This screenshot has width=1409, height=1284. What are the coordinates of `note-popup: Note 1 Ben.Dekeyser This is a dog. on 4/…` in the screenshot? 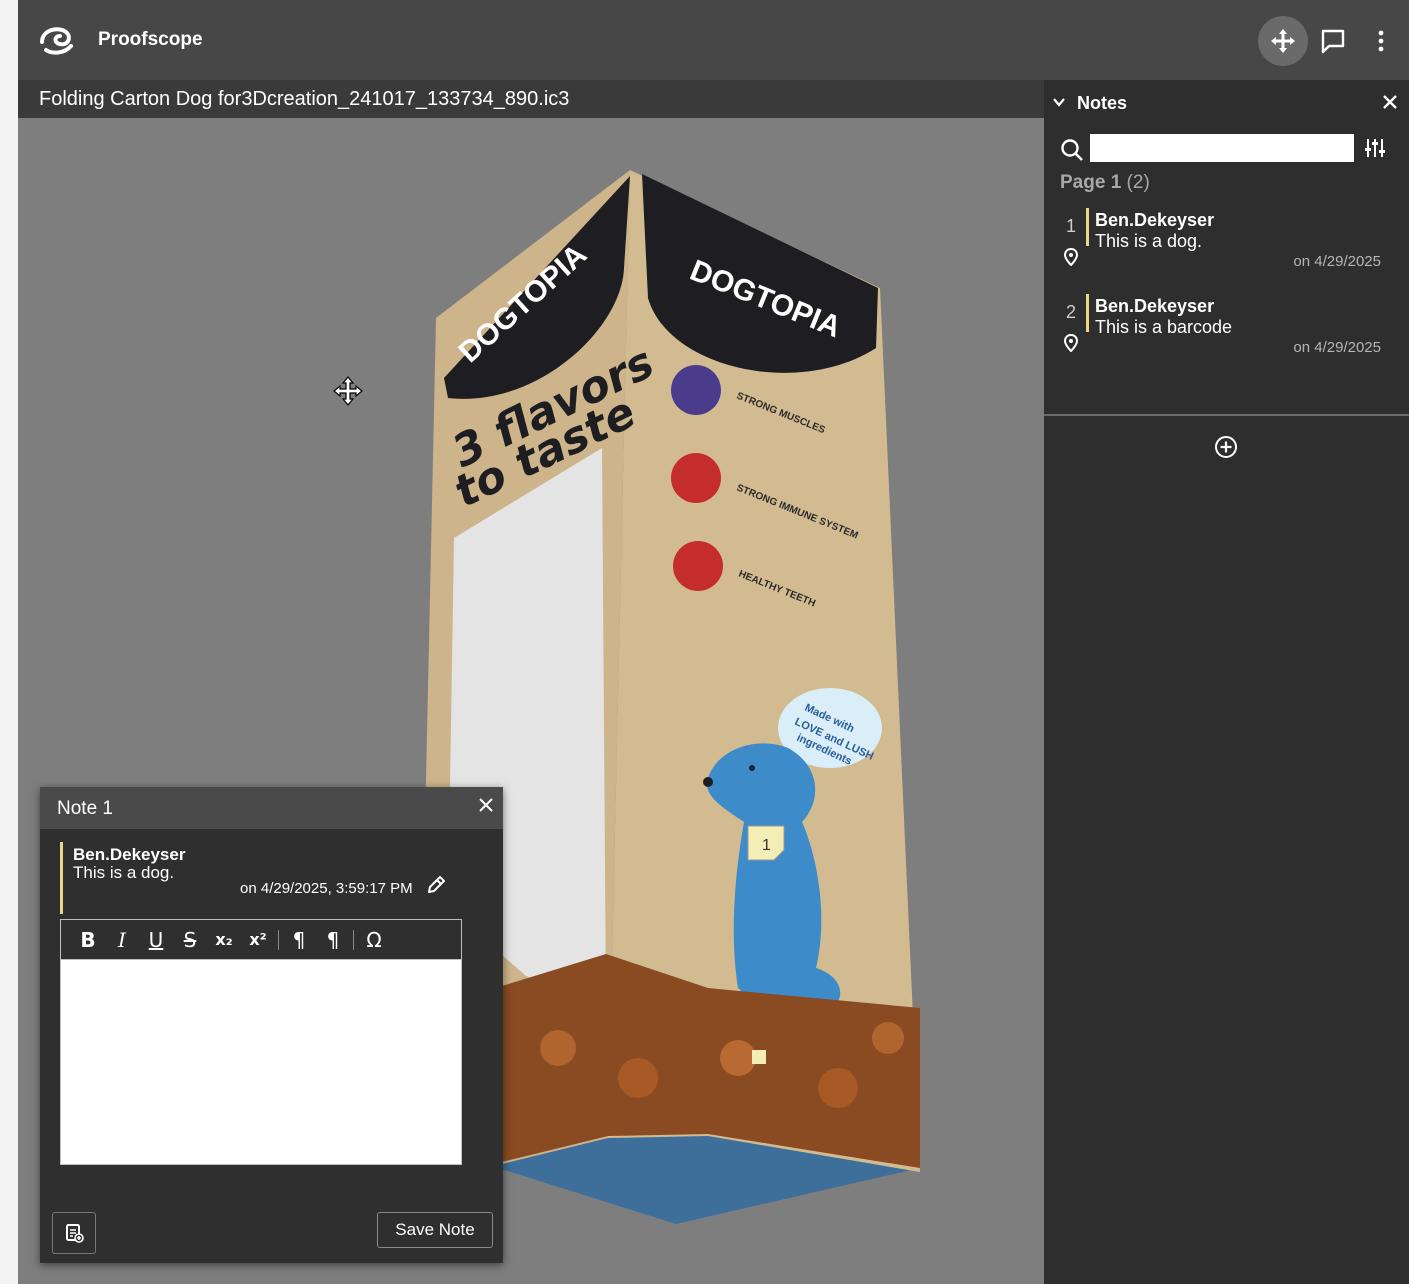 It's located at (271, 1025).